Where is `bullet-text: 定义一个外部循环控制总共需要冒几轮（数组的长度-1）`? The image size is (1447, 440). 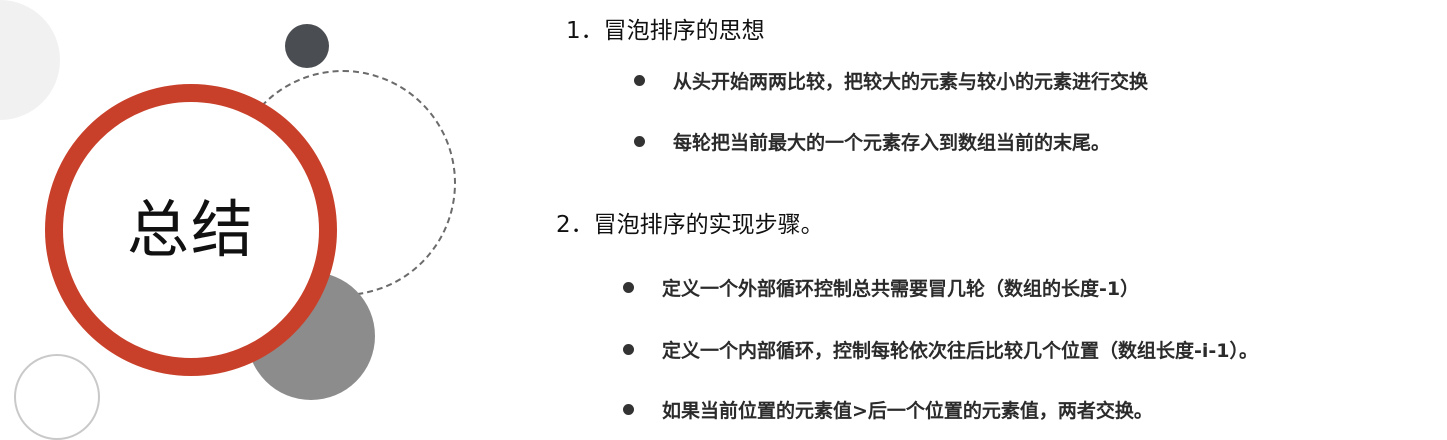 bullet-text: 定义一个外部循环控制总共需要冒几轮（数组的长度-1） is located at coordinates (901, 289).